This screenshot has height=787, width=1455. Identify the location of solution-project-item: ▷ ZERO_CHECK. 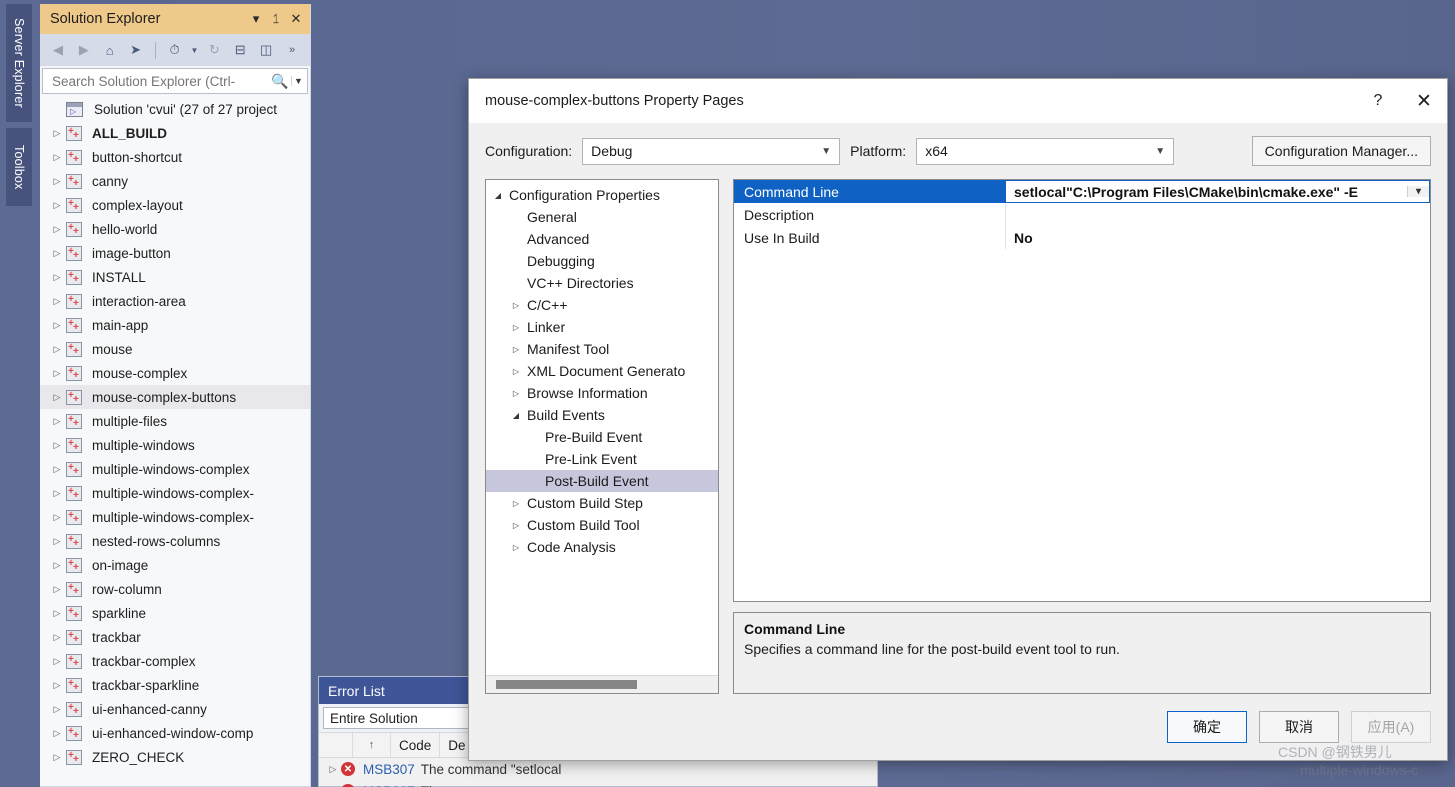
(175, 757).